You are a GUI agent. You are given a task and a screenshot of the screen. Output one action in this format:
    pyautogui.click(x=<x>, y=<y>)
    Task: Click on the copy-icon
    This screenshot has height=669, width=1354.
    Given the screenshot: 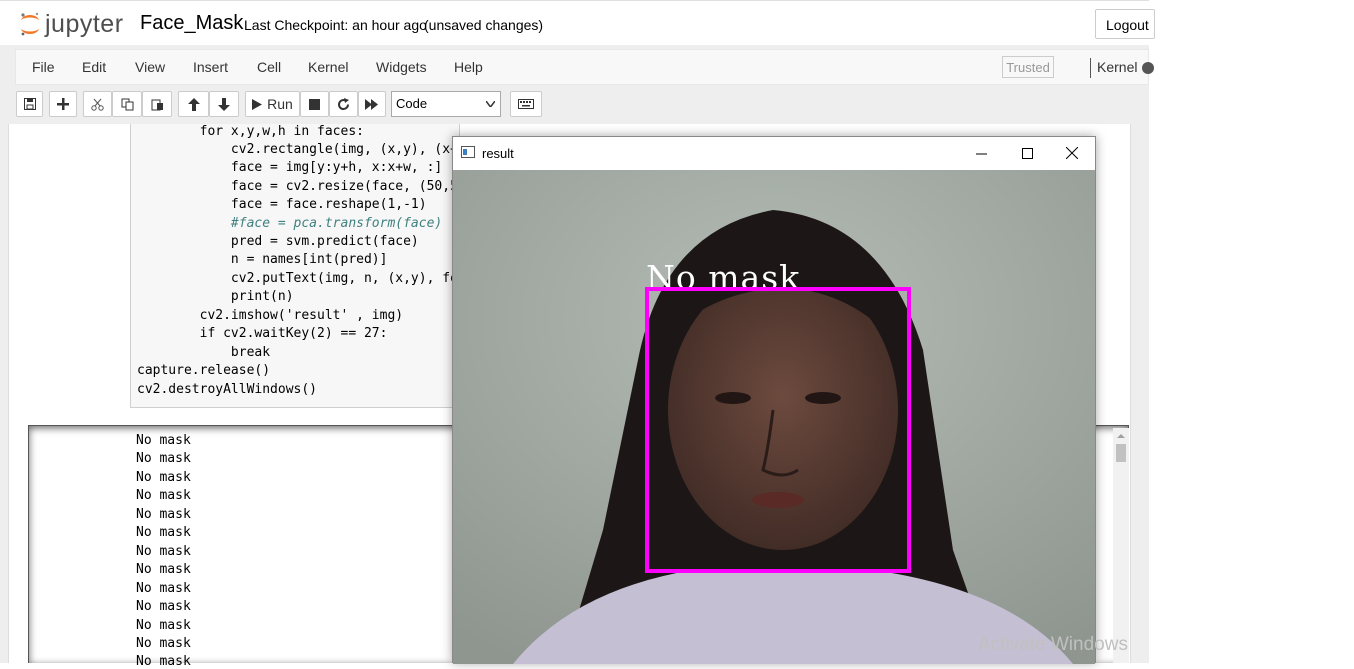 What is the action you would take?
    pyautogui.click(x=127, y=104)
    